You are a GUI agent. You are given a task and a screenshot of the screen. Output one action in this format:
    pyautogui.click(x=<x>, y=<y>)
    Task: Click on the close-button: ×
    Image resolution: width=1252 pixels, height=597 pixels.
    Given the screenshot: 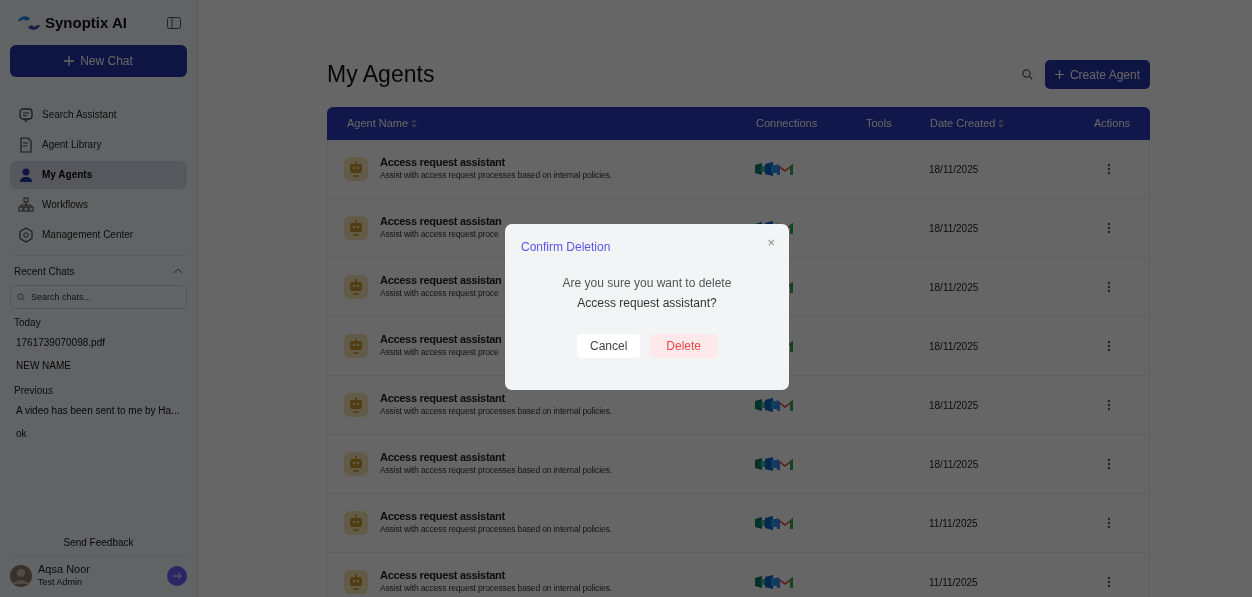 What is the action you would take?
    pyautogui.click(x=771, y=242)
    